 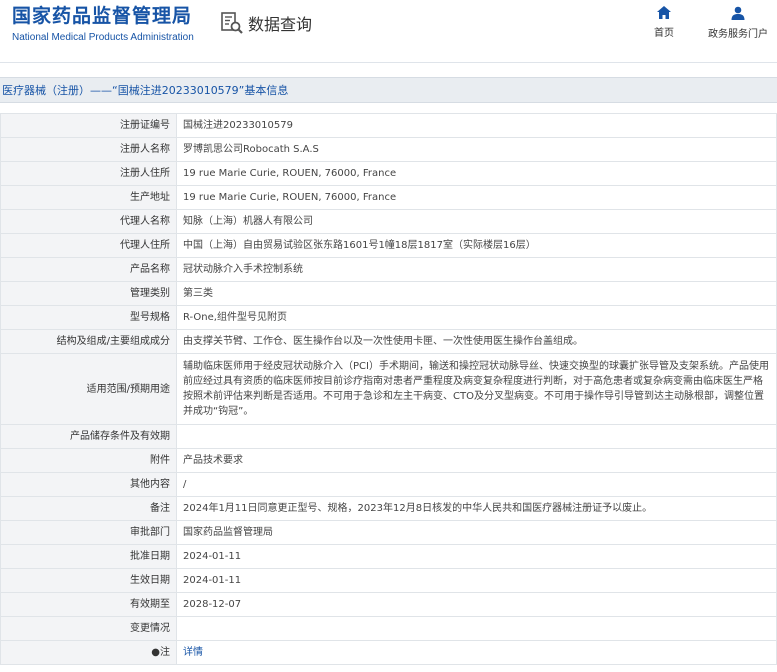 What do you see at coordinates (476, 269) in the screenshot?
I see `row-value: 冠状动脉介入手术控制系统` at bounding box center [476, 269].